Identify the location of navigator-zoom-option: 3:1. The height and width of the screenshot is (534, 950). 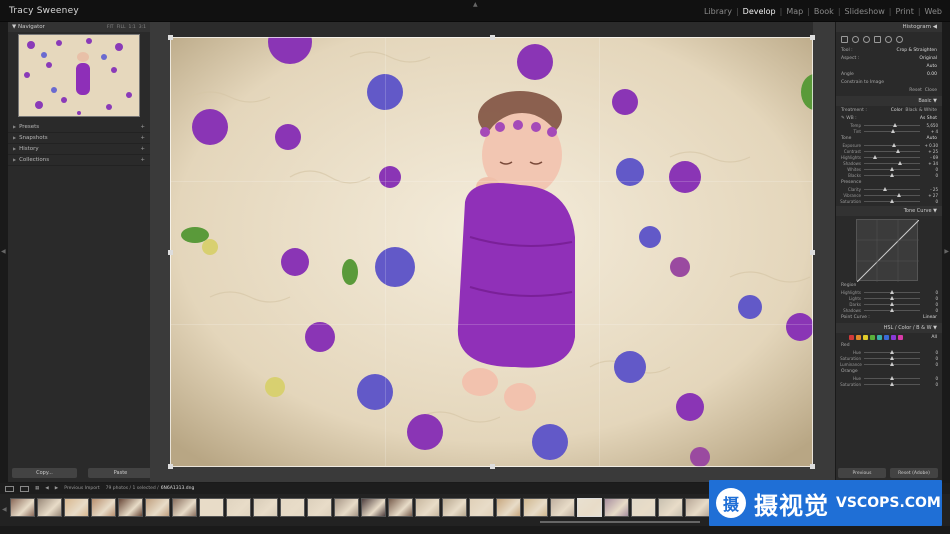
(142, 27).